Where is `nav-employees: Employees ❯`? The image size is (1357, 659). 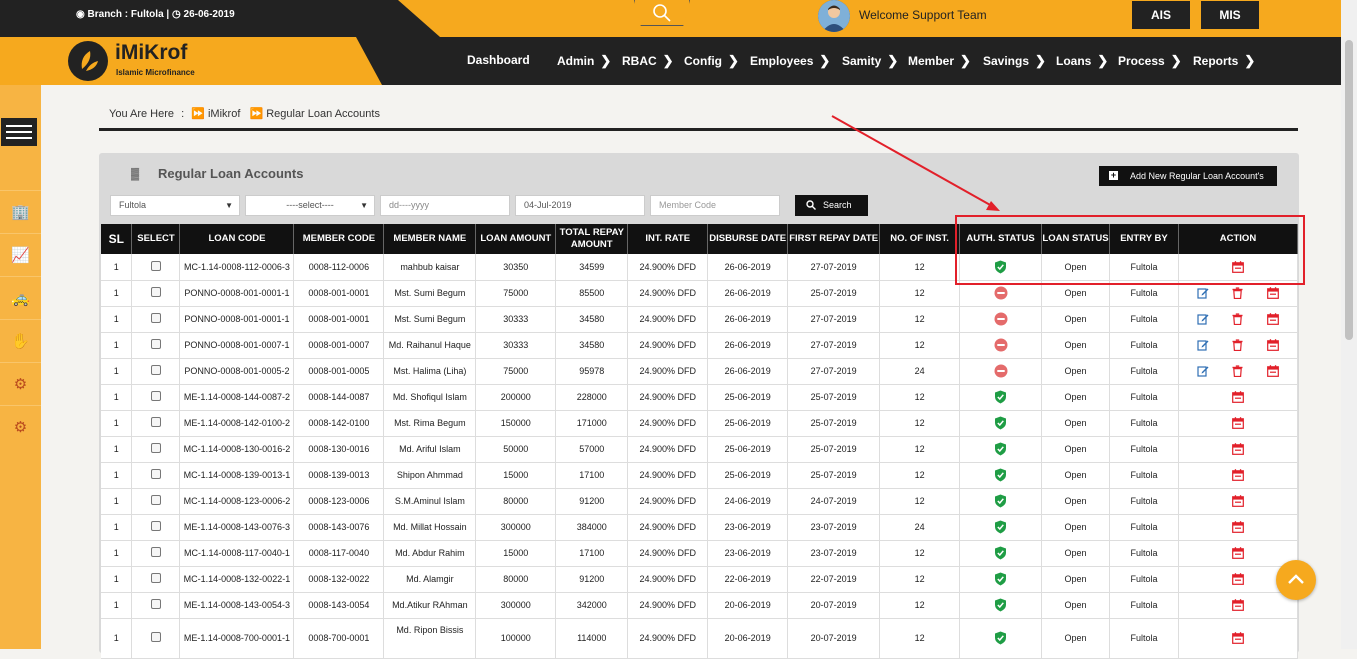
nav-employees: Employees ❯ is located at coordinates (790, 61).